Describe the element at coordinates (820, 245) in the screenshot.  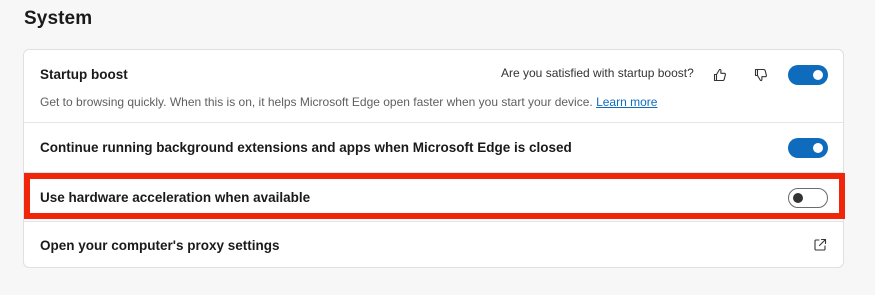
I see `external-link-icon` at that location.